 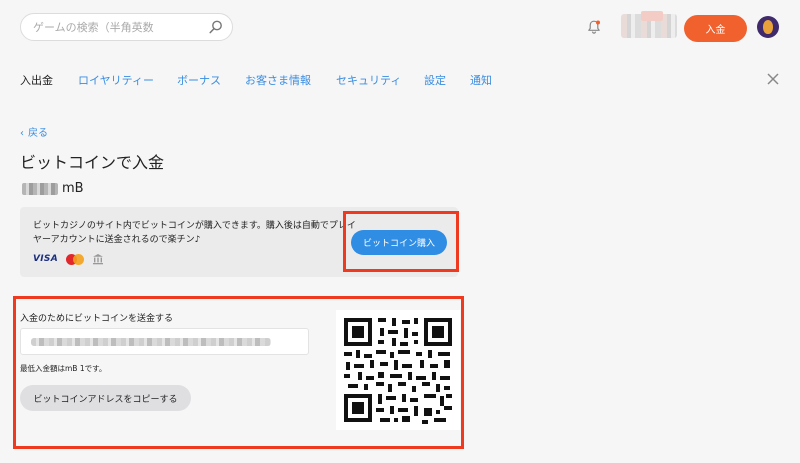 I want to click on highlight-box, so click(x=401, y=241).